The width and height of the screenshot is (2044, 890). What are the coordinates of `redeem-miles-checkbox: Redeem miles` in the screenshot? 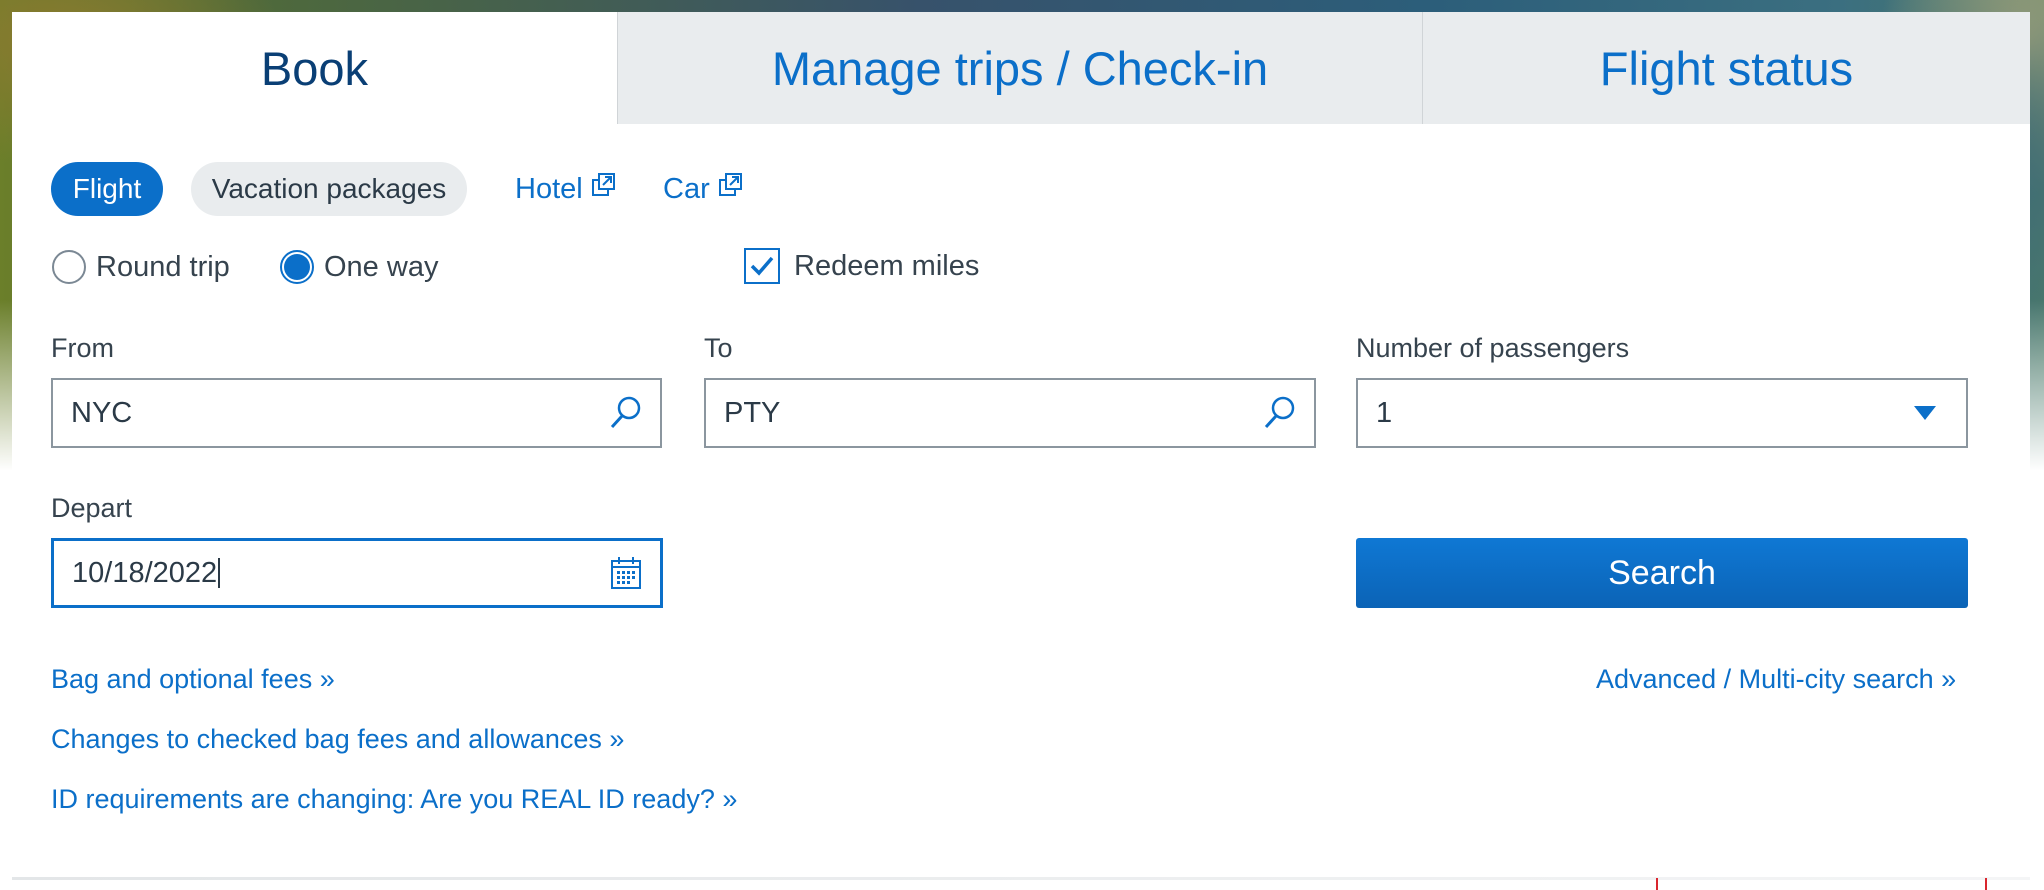 It's located at (861, 266).